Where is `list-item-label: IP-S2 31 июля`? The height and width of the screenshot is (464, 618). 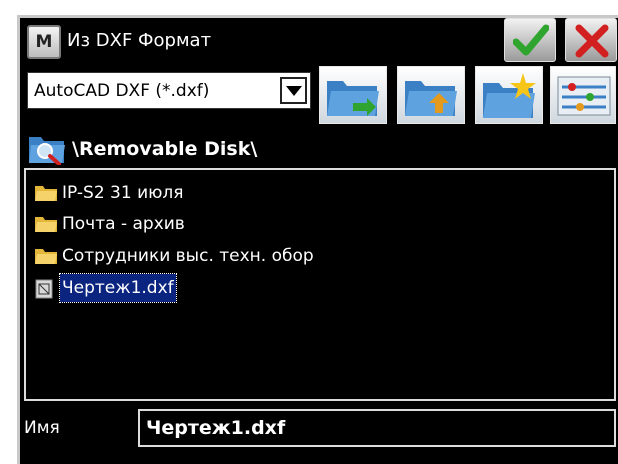
list-item-label: IP-S2 31 июля is located at coordinates (123, 193).